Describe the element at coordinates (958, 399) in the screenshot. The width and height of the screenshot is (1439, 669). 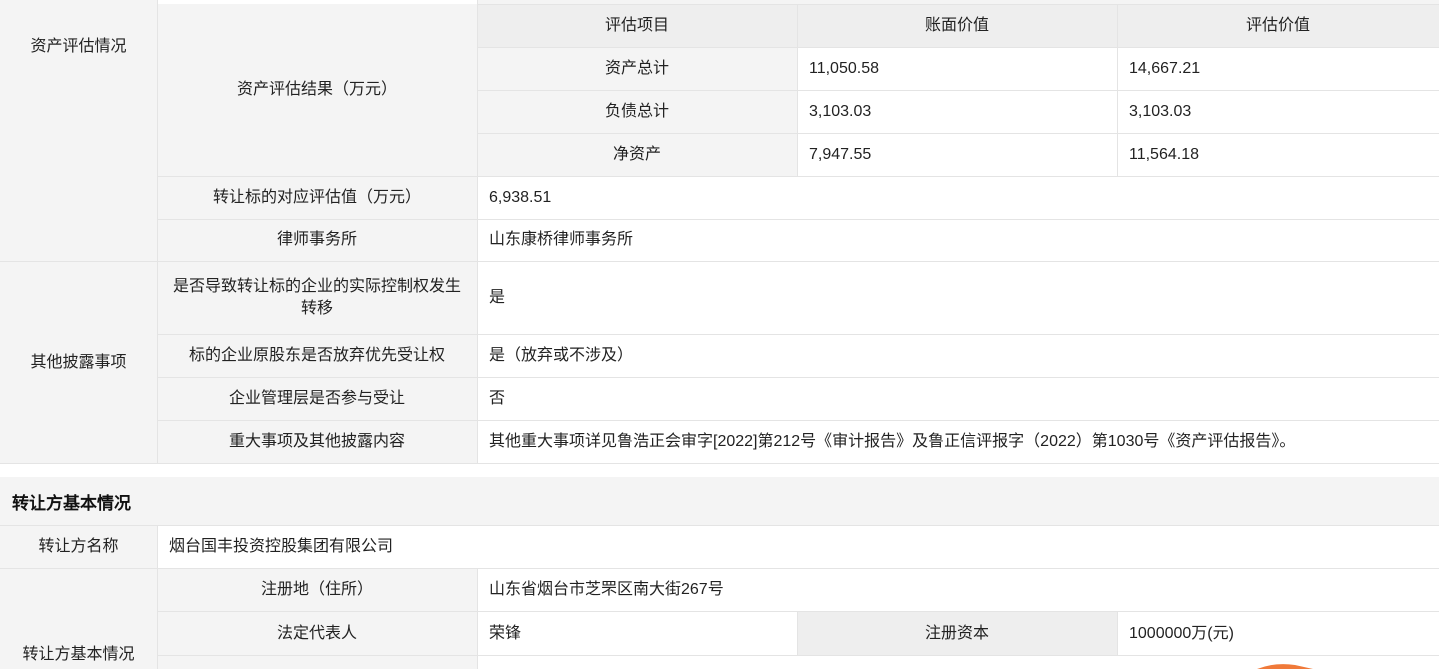
I see `management-participation-value: 否` at that location.